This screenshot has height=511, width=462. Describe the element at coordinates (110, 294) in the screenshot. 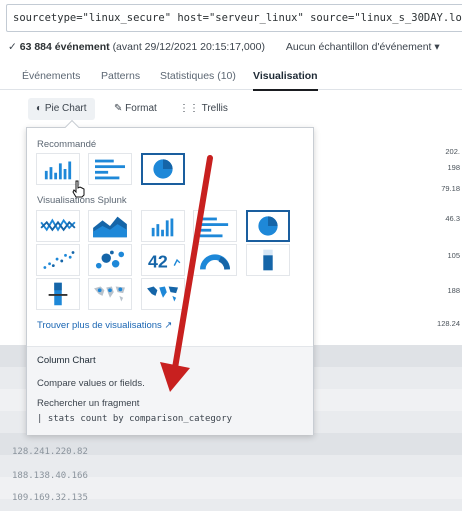

I see `cluster-map-icon` at that location.